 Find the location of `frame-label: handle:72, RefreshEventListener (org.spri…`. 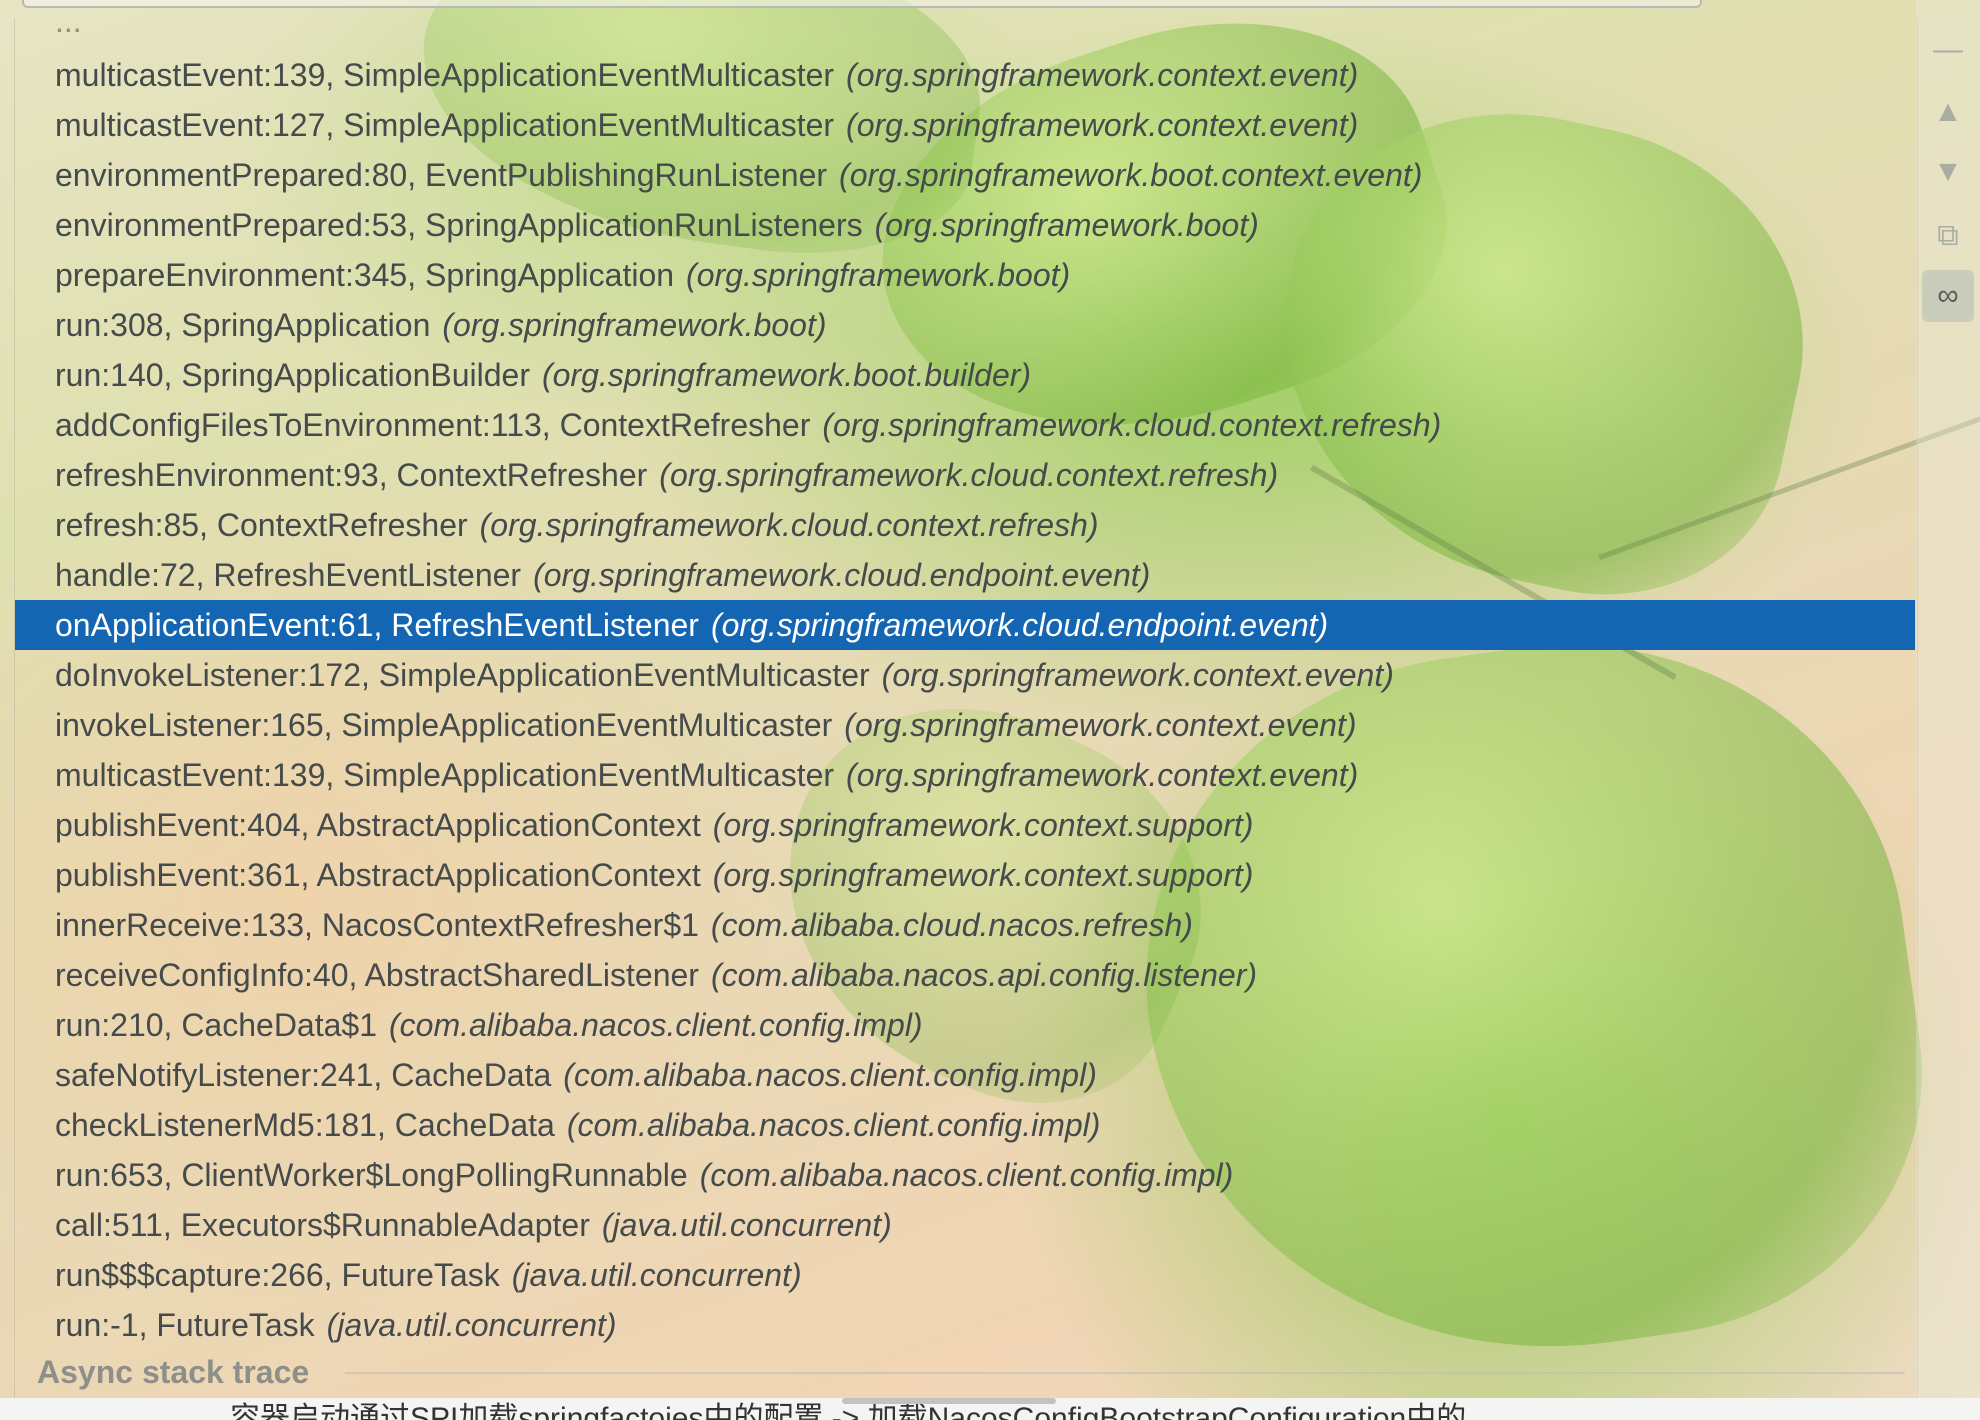

frame-label: handle:72, RefreshEventListener (org.spri… is located at coordinates (602, 575).